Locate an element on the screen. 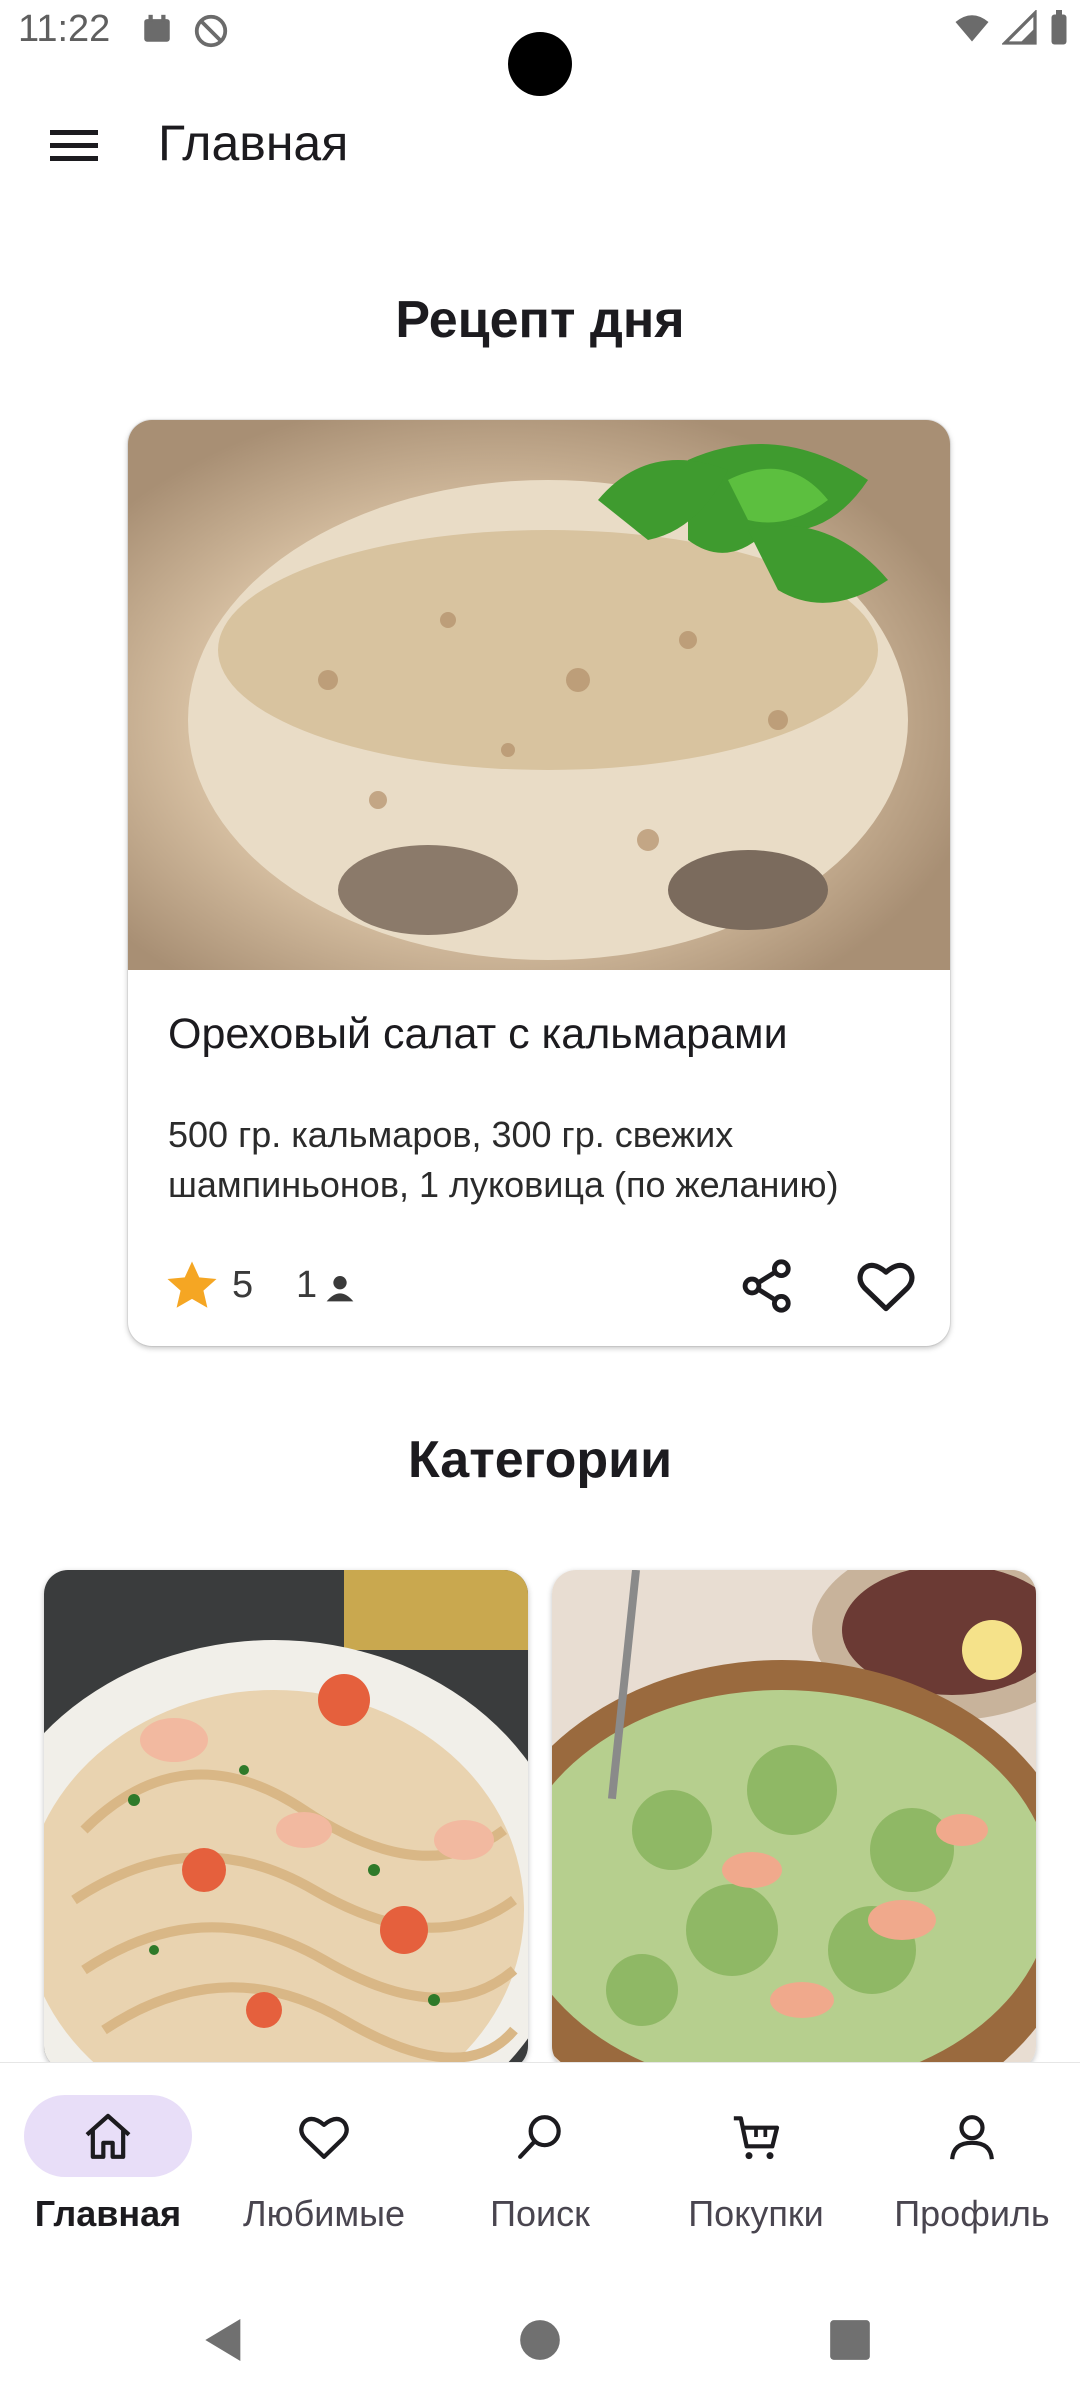 Image resolution: width=1080 pixels, height=2400 pixels. bottom-navigation: Главная Любимые Поиск Покупки Профиль is located at coordinates (540, 2172).